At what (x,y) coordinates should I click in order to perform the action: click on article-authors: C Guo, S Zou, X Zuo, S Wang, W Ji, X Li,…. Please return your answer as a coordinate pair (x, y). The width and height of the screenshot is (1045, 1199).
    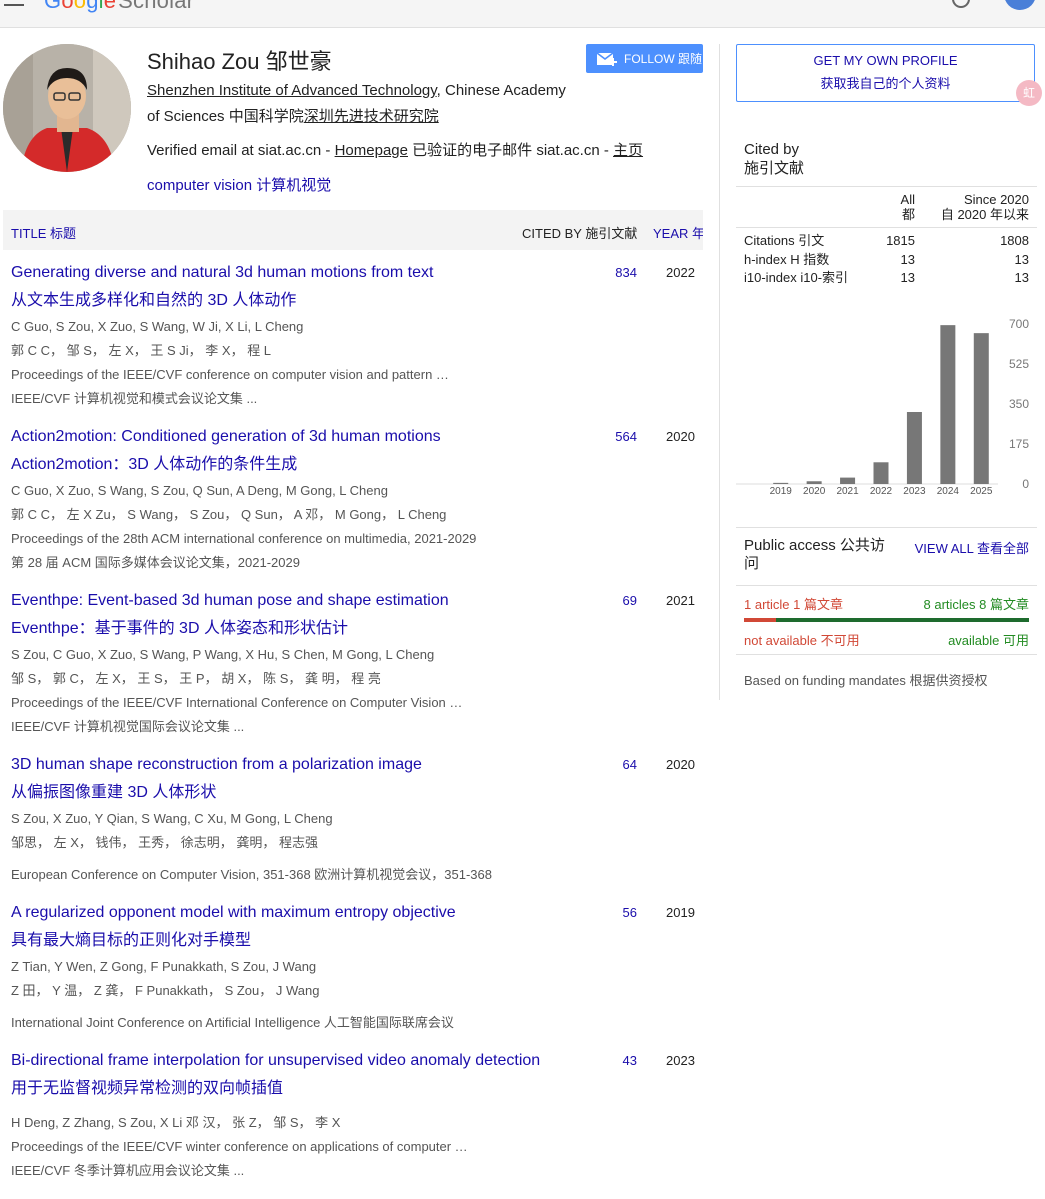
    Looking at the image, I should click on (157, 326).